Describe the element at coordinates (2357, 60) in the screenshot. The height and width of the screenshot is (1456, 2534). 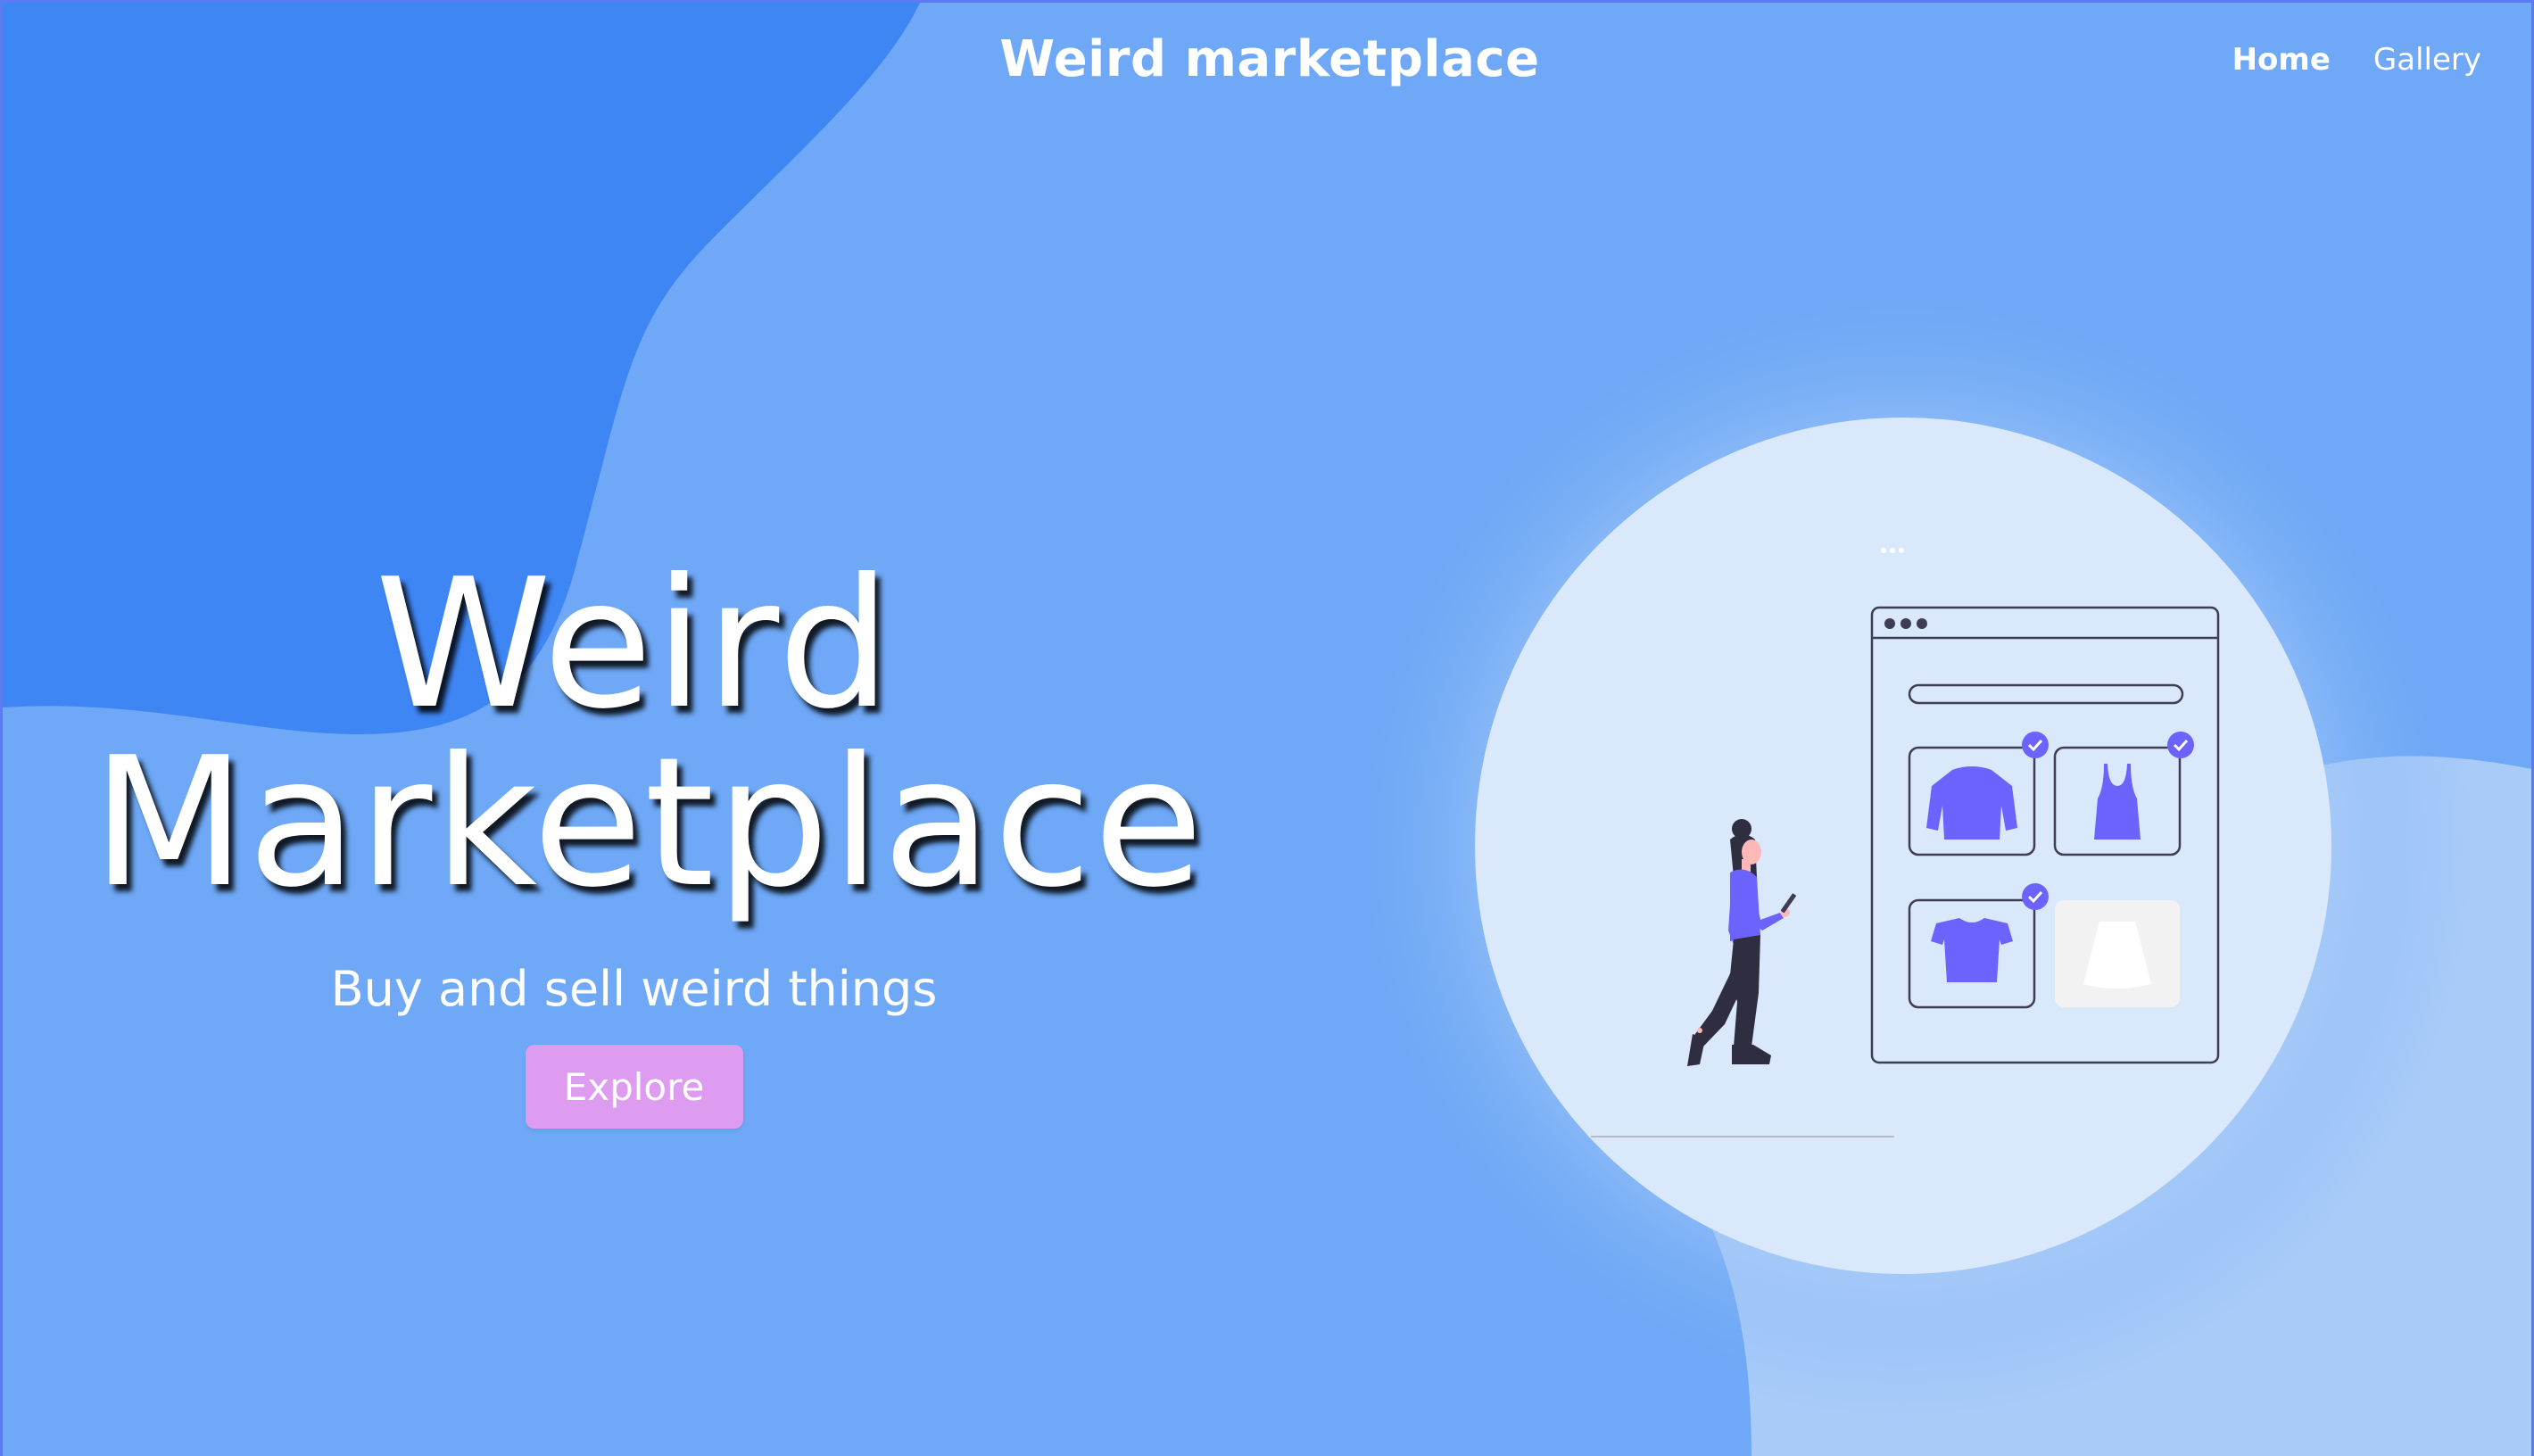
I see `main-nav: Home Gallery` at that location.